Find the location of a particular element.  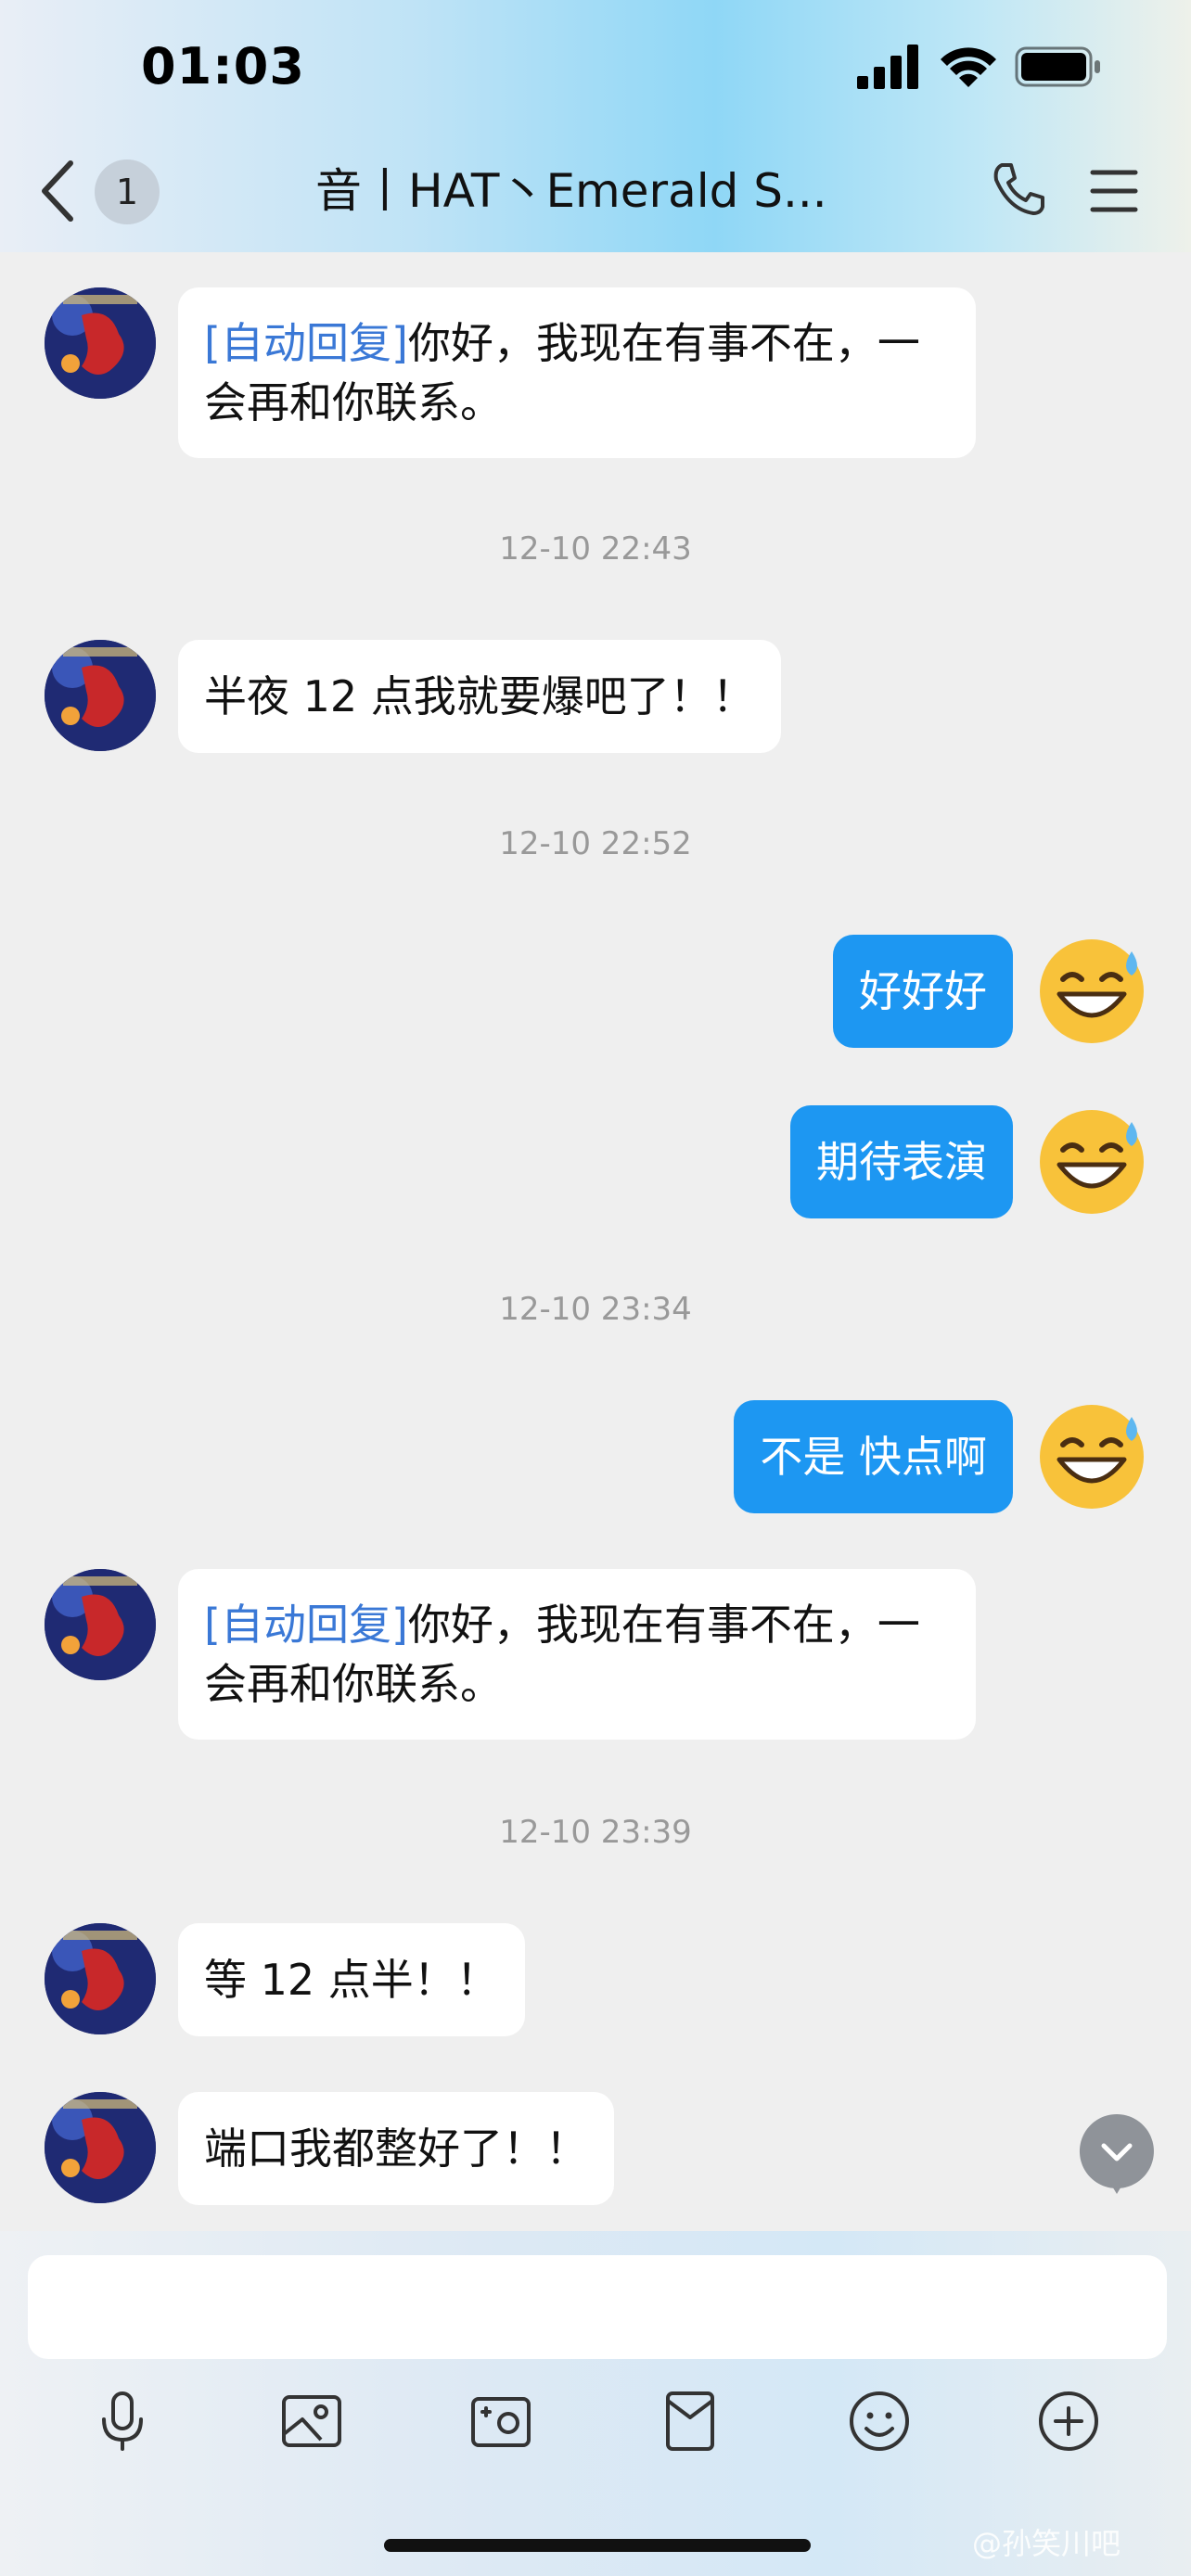

wifi-icon is located at coordinates (969, 67).